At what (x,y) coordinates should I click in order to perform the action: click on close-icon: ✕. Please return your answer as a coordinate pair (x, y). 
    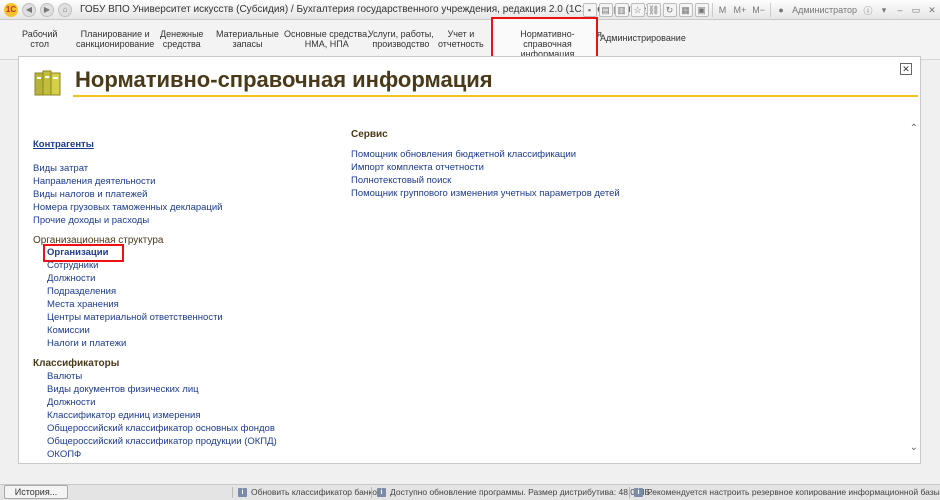
    Looking at the image, I should click on (932, 10).